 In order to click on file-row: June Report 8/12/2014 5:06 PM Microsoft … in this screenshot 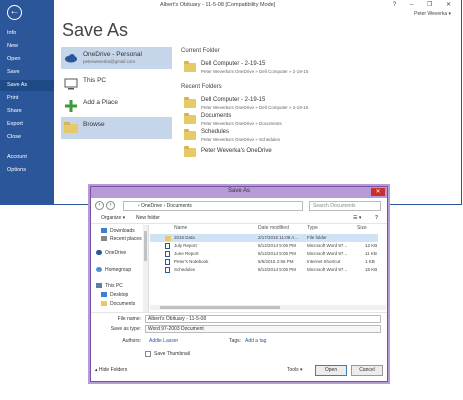, I will do `click(264, 254)`.